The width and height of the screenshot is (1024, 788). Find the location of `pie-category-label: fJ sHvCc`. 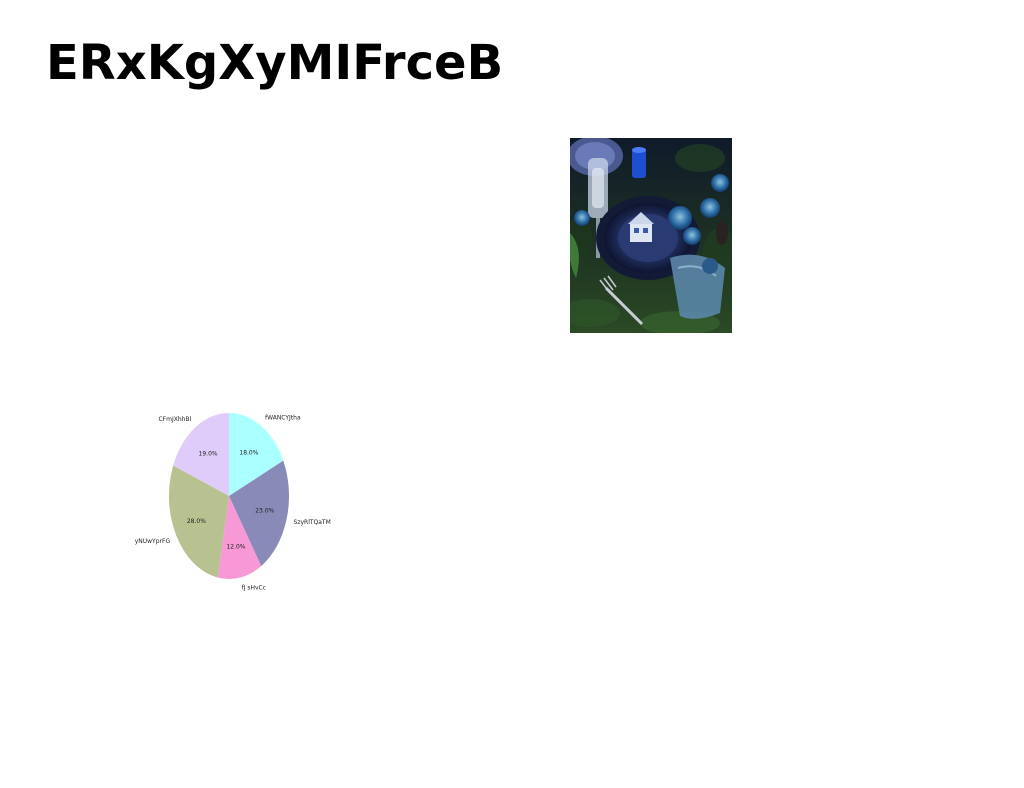

pie-category-label: fJ sHvCc is located at coordinates (254, 587).